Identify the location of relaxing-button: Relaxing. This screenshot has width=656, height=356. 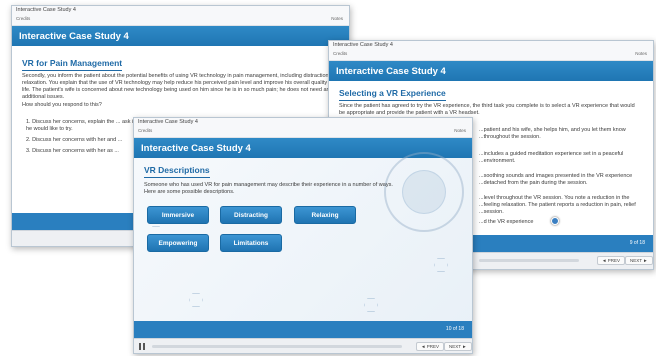
(325, 215).